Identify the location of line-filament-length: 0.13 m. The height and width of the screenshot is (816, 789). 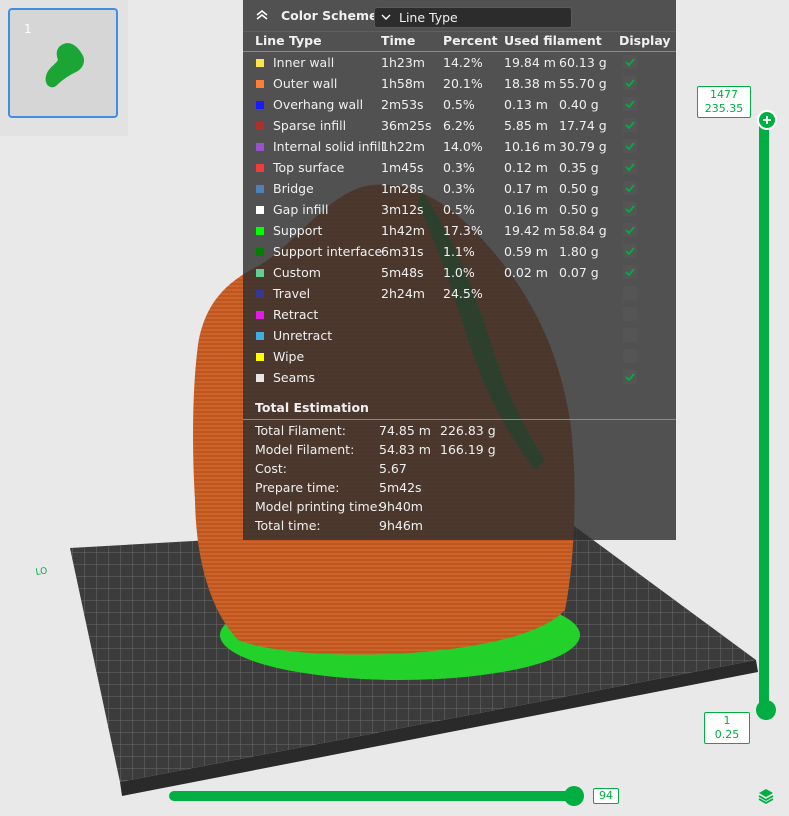
(526, 104).